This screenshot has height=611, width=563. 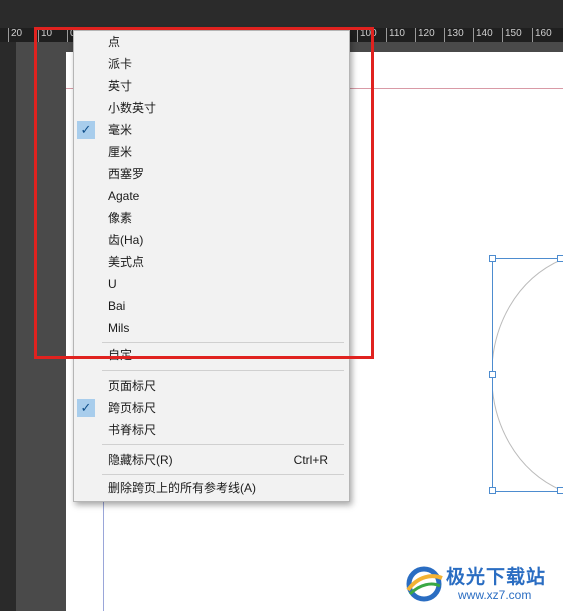 What do you see at coordinates (395, 35) in the screenshot?
I see `ruler-tick: 110` at bounding box center [395, 35].